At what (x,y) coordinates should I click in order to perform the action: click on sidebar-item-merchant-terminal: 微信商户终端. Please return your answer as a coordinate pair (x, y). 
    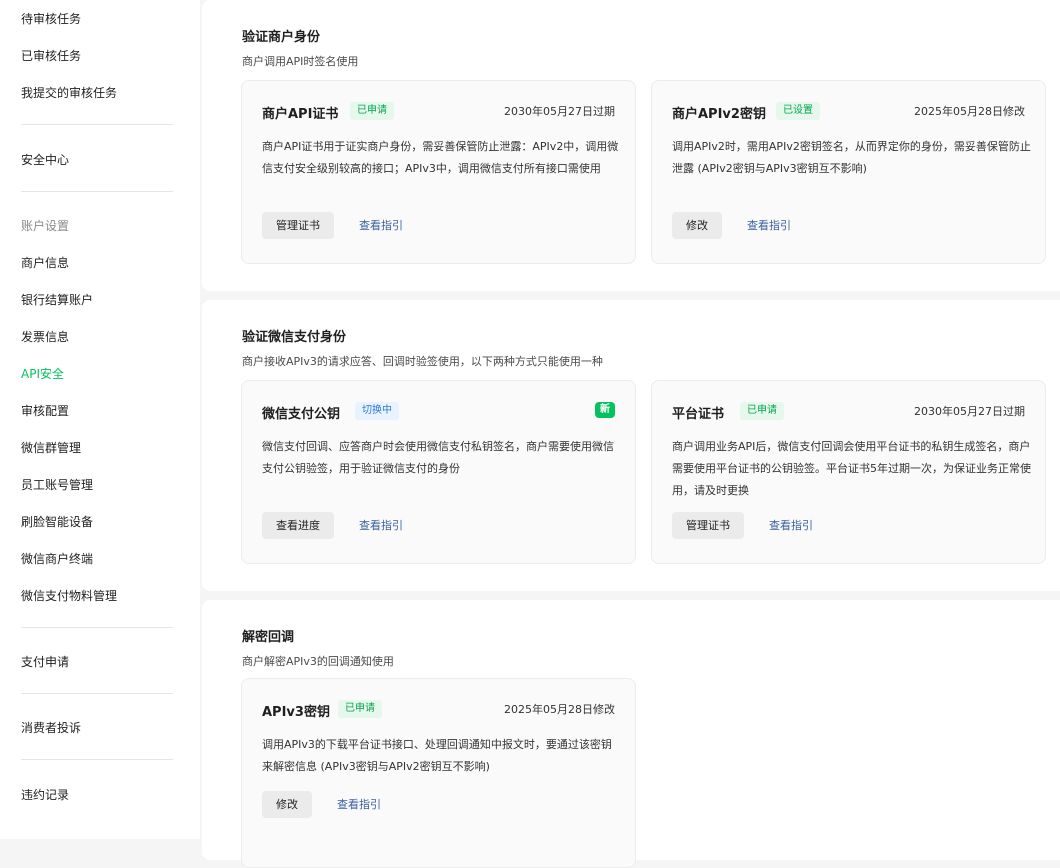
    Looking at the image, I should click on (57, 558).